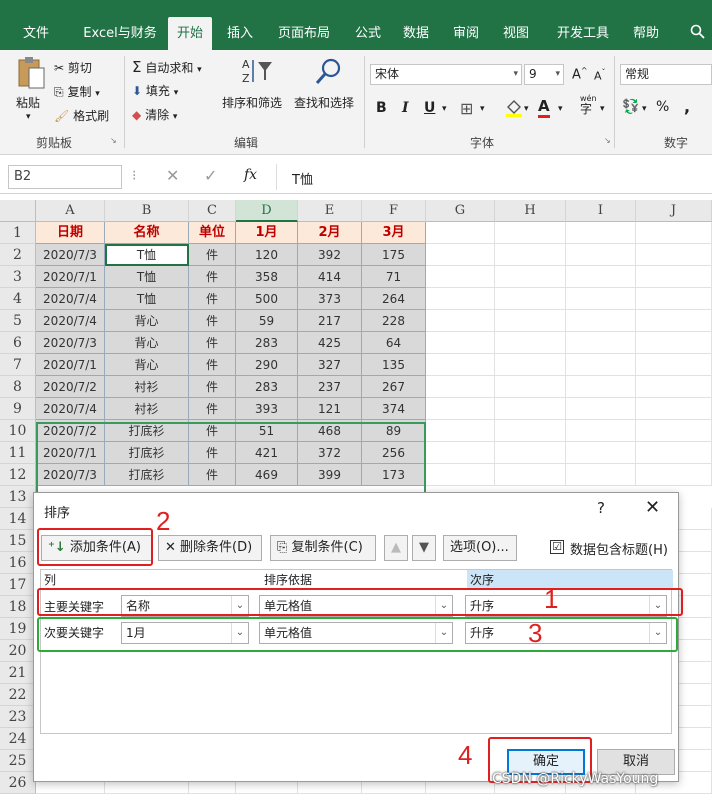 The width and height of the screenshot is (712, 802). What do you see at coordinates (460, 211) in the screenshot?
I see `column-header-g: G` at bounding box center [460, 211].